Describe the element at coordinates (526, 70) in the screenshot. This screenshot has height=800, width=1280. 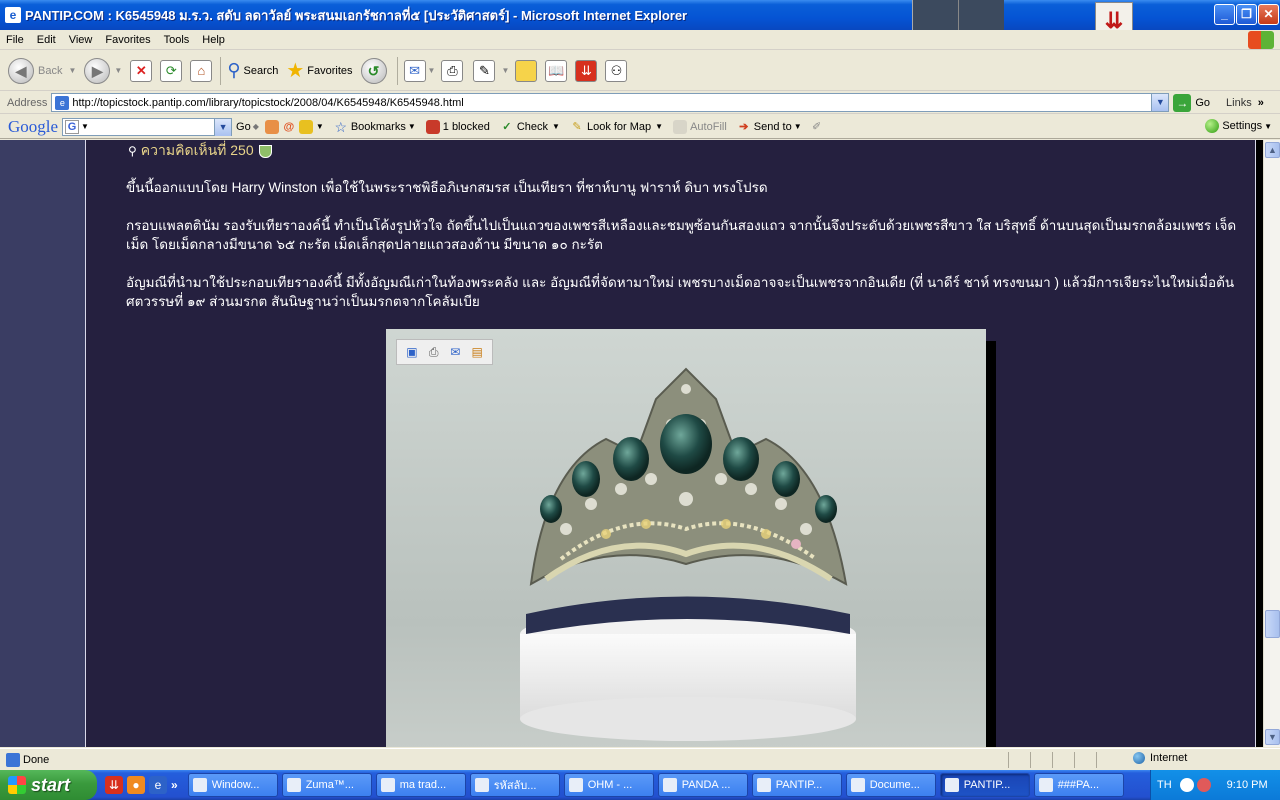
I see `notes-icon` at that location.